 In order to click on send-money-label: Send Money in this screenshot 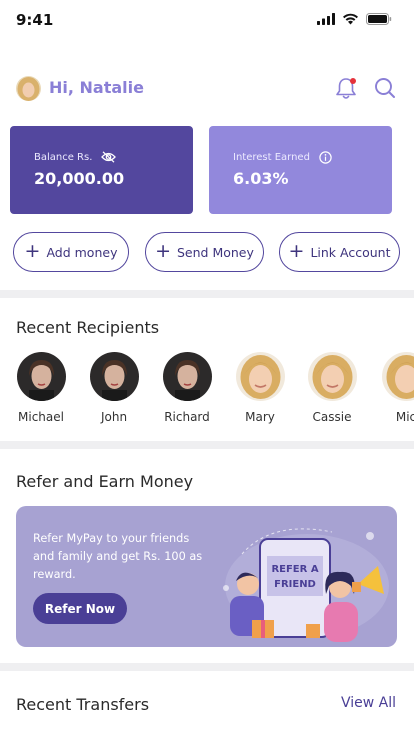, I will do `click(215, 252)`.